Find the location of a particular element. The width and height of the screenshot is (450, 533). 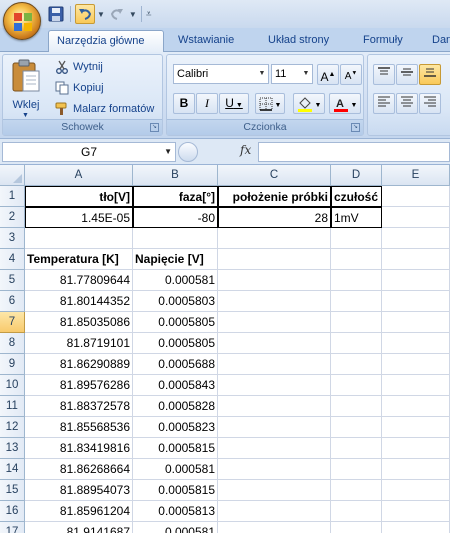

cell-d3 is located at coordinates (356, 238).